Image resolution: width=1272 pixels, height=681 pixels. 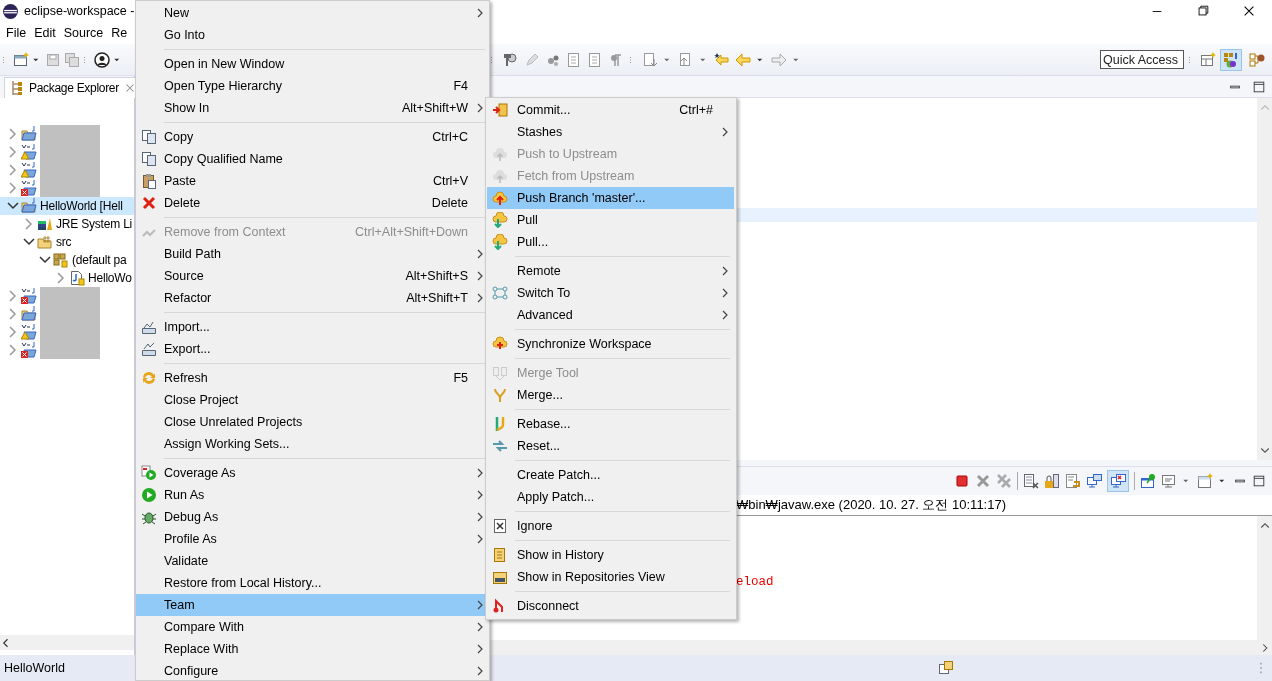 What do you see at coordinates (45, 33) in the screenshot?
I see `menu-bar-item: Edit` at bounding box center [45, 33].